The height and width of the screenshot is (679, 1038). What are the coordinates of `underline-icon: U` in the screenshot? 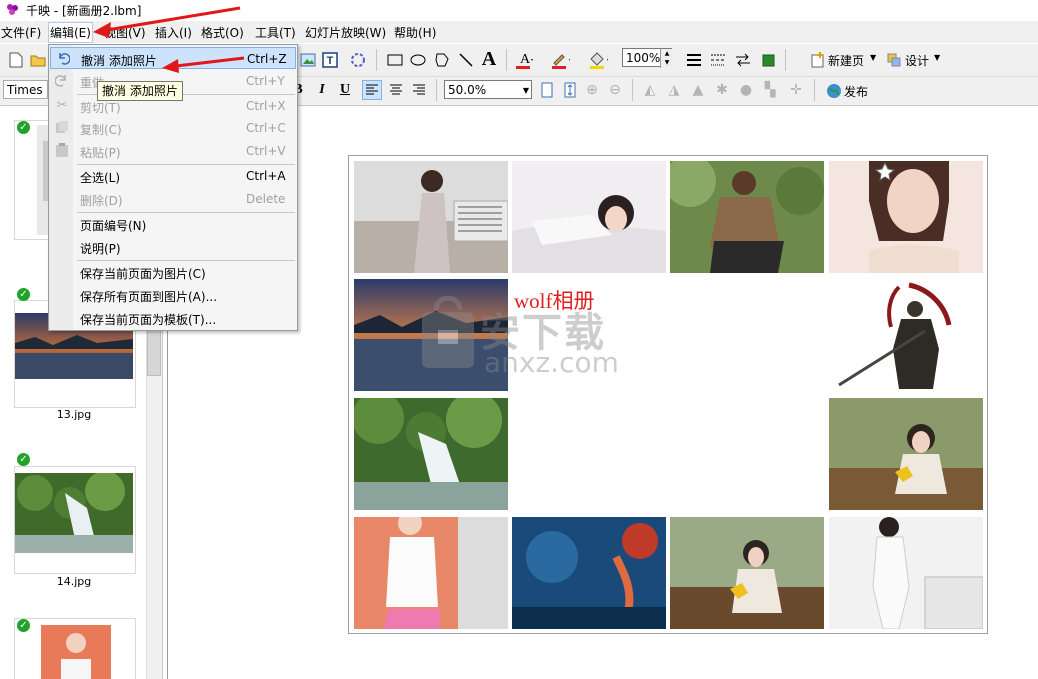 It's located at (345, 90).